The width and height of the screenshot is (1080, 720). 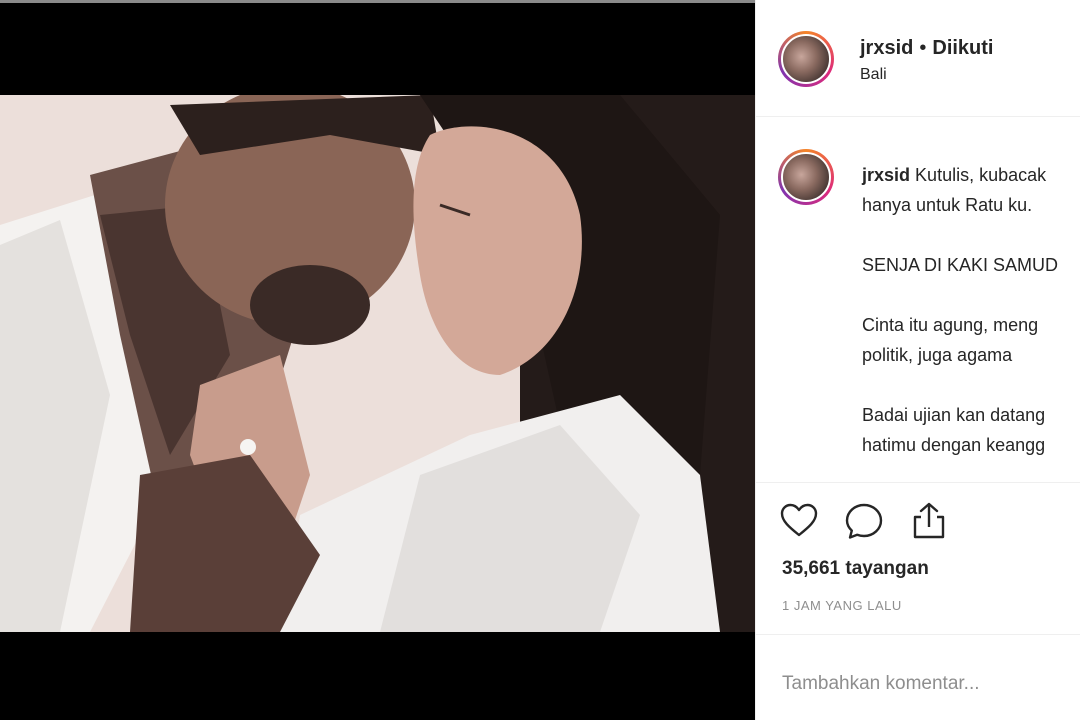 What do you see at coordinates (960, 265) in the screenshot?
I see `caption-line: SENJA DI KAKI SAMUD` at bounding box center [960, 265].